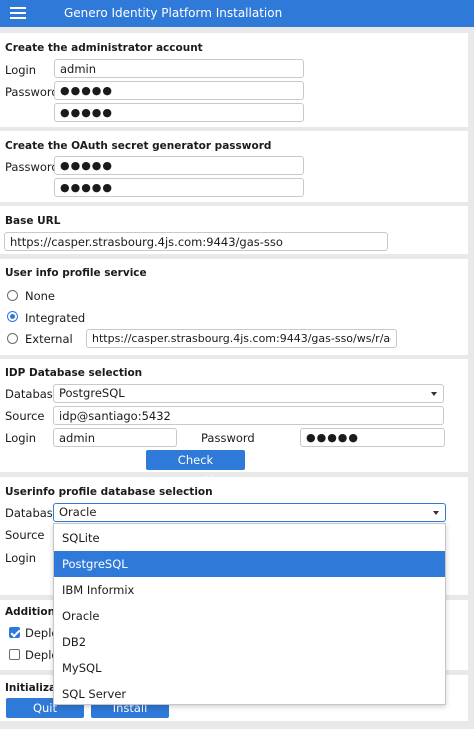  Describe the element at coordinates (179, 165) in the screenshot. I see `oauth-password-input: ●●●●●` at that location.